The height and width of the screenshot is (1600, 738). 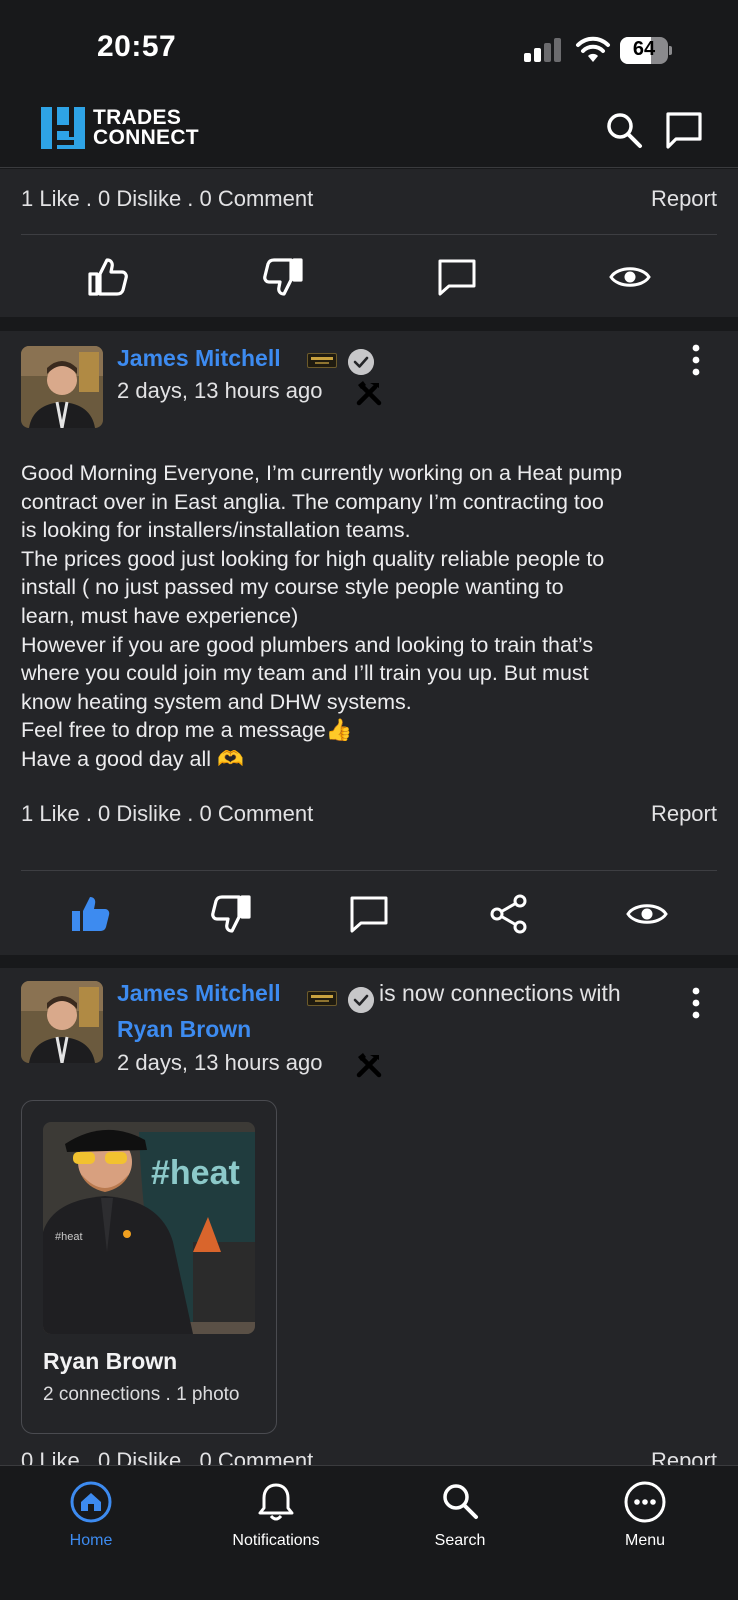 I want to click on connection-card-meta: 2 connections . 1 photo, so click(x=141, y=1394).